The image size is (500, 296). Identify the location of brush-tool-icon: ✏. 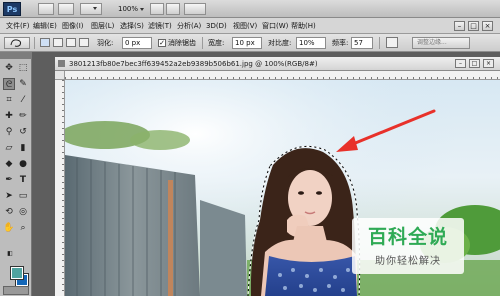
(23, 116).